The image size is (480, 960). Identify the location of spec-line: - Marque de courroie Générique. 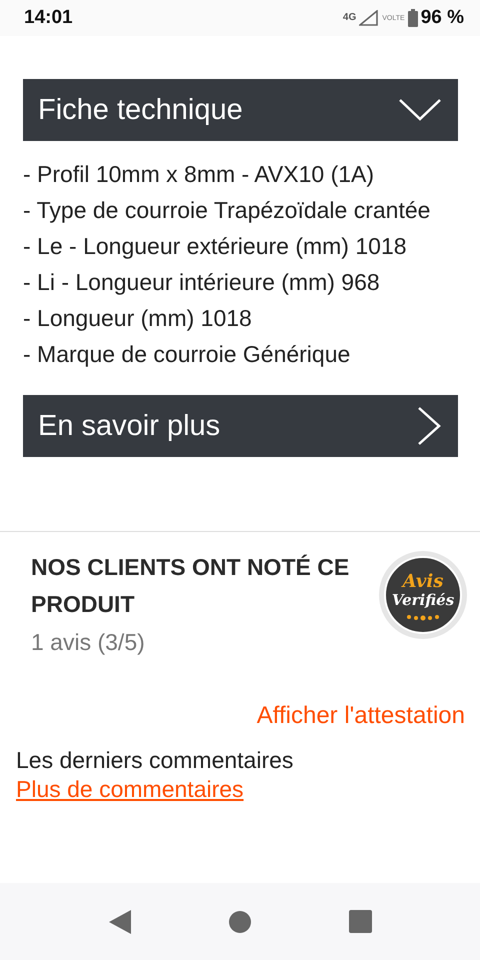
(187, 354).